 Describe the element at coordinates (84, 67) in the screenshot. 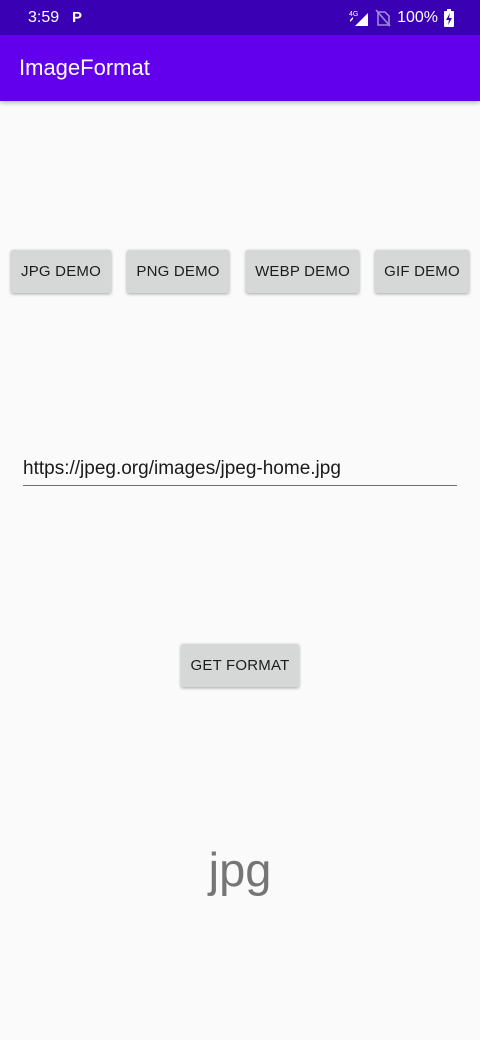

I see `app-title: ImageFormat` at that location.